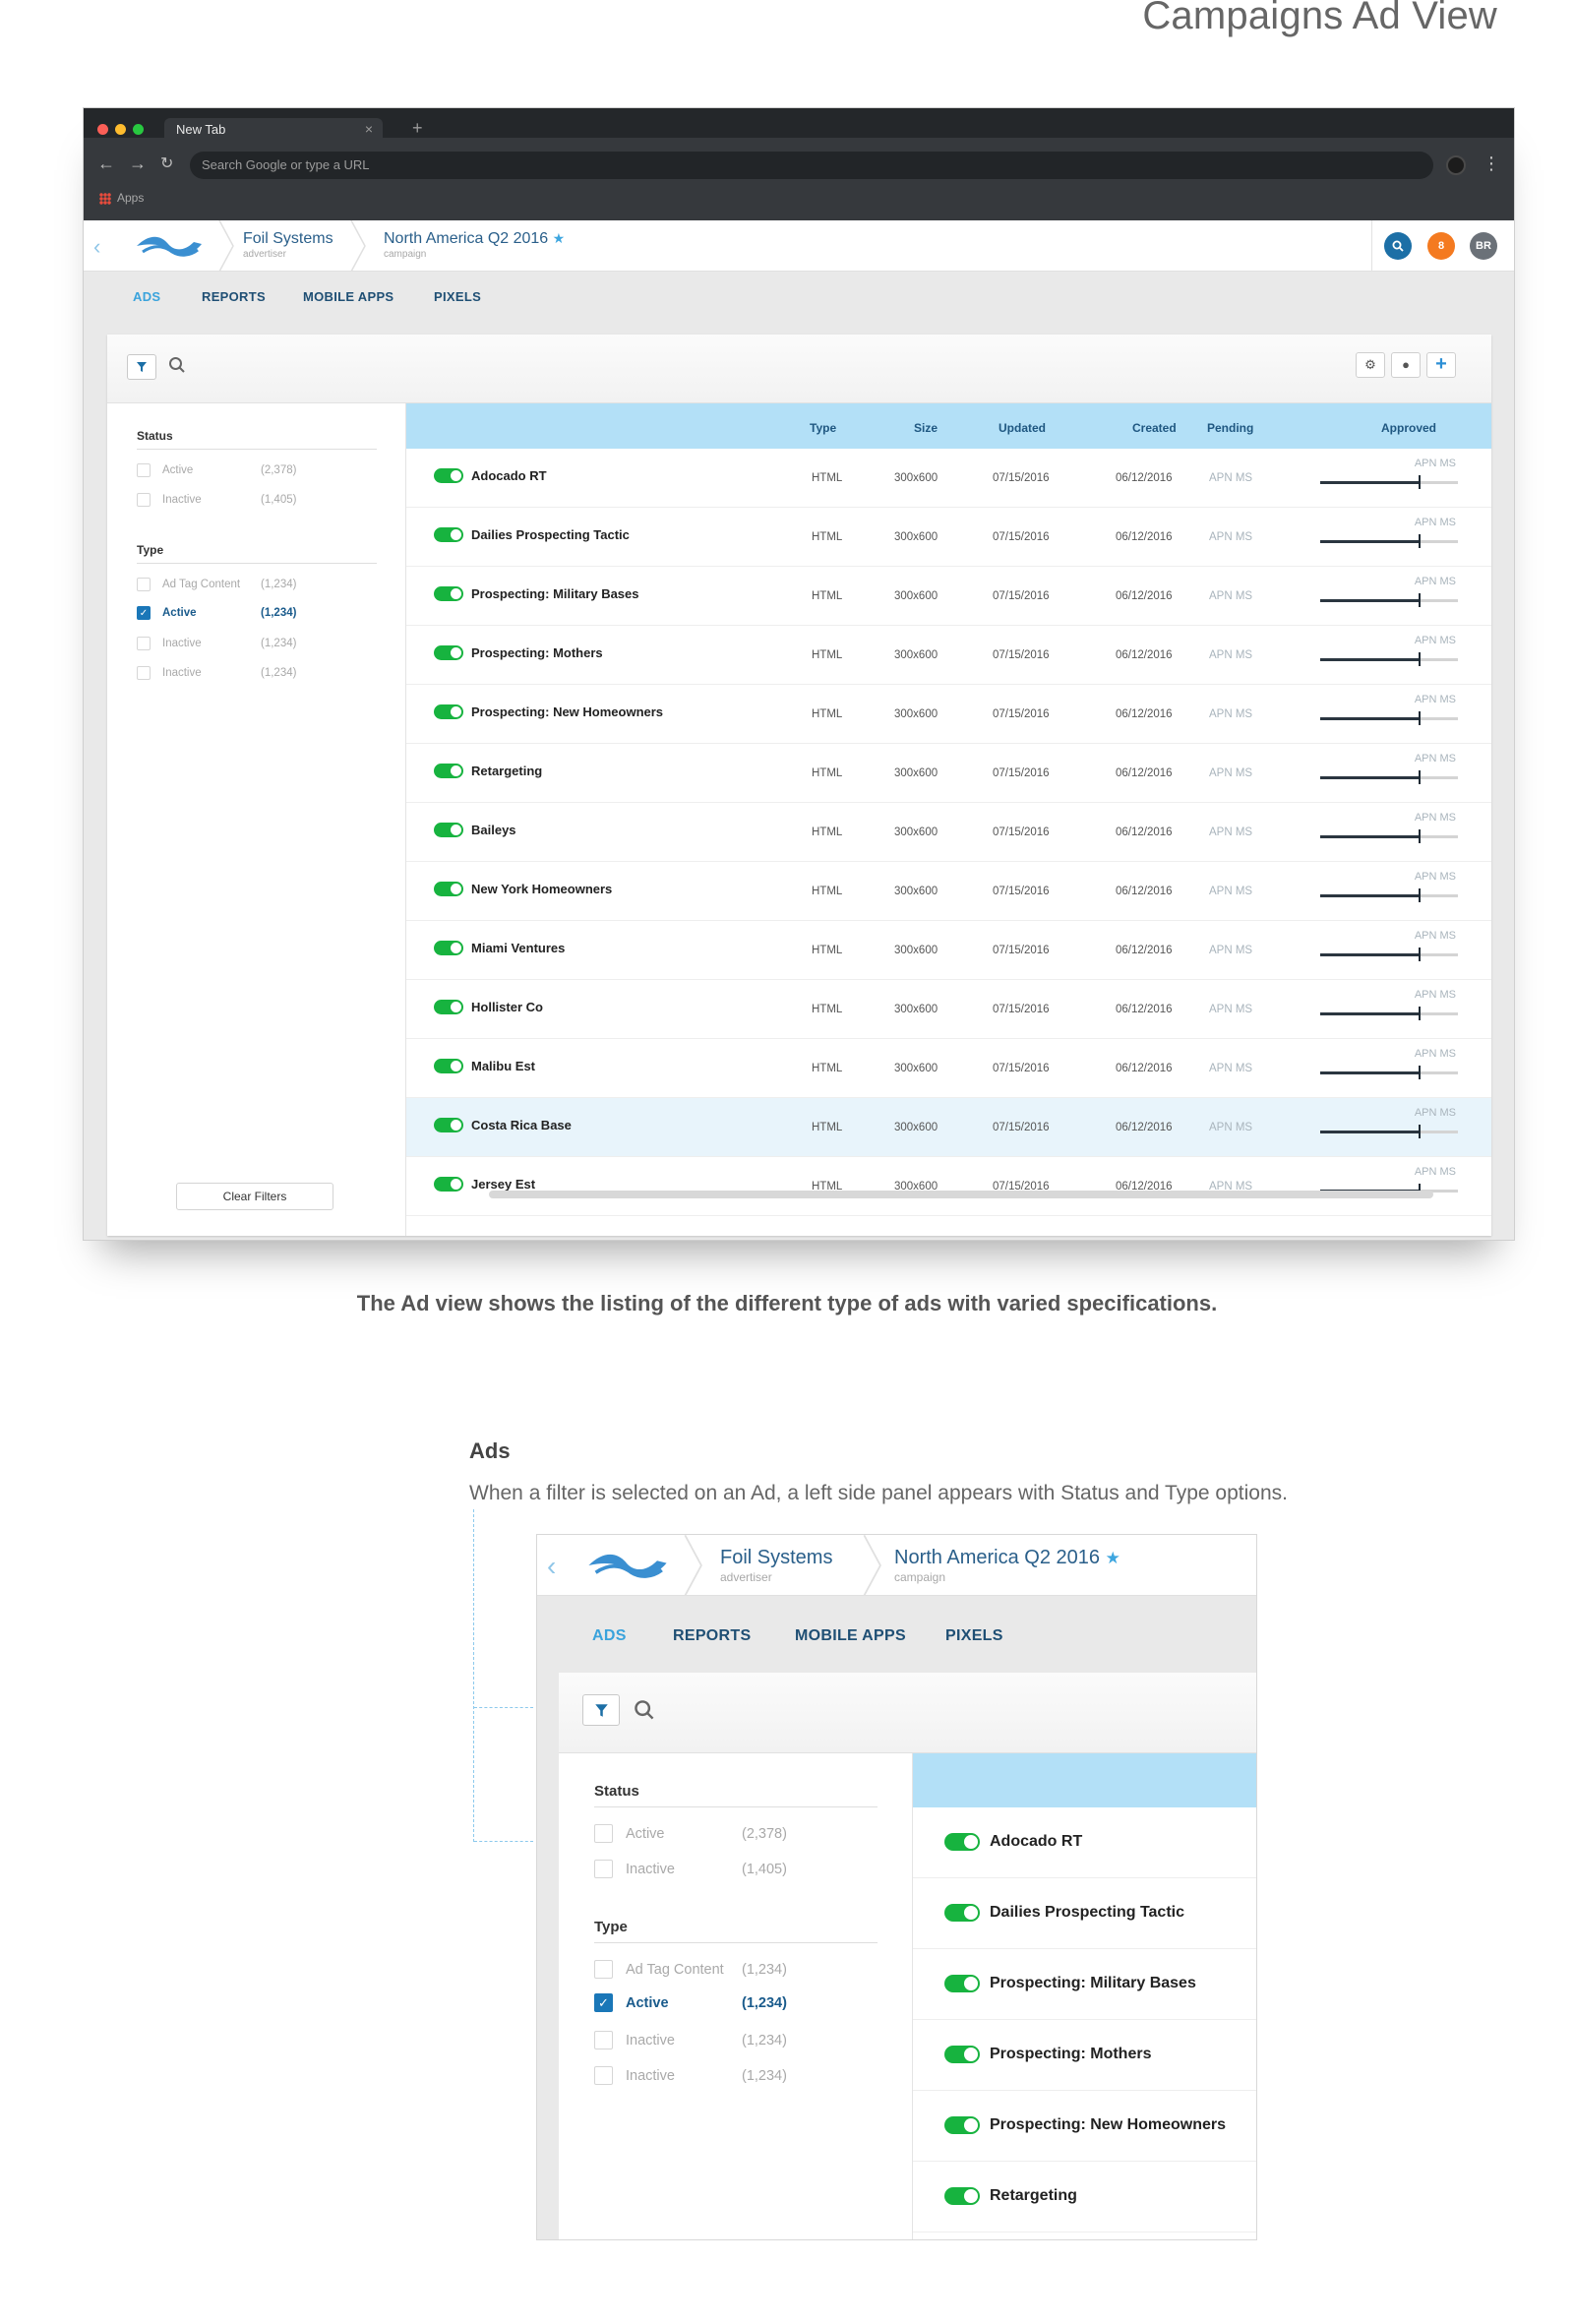 The width and height of the screenshot is (1574, 2324). Describe the element at coordinates (1022, 428) in the screenshot. I see `column-header-updated: Updated` at that location.